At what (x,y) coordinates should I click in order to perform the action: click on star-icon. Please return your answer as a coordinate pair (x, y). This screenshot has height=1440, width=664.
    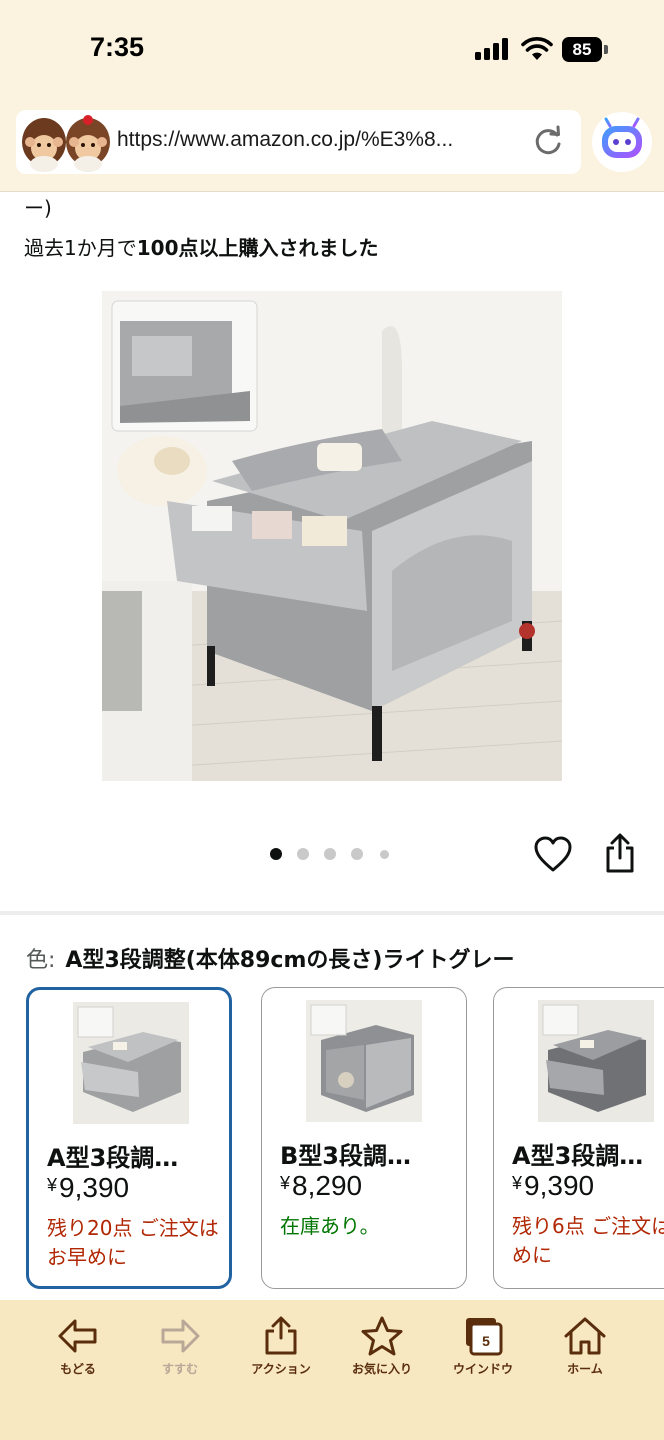
    Looking at the image, I should click on (382, 1336).